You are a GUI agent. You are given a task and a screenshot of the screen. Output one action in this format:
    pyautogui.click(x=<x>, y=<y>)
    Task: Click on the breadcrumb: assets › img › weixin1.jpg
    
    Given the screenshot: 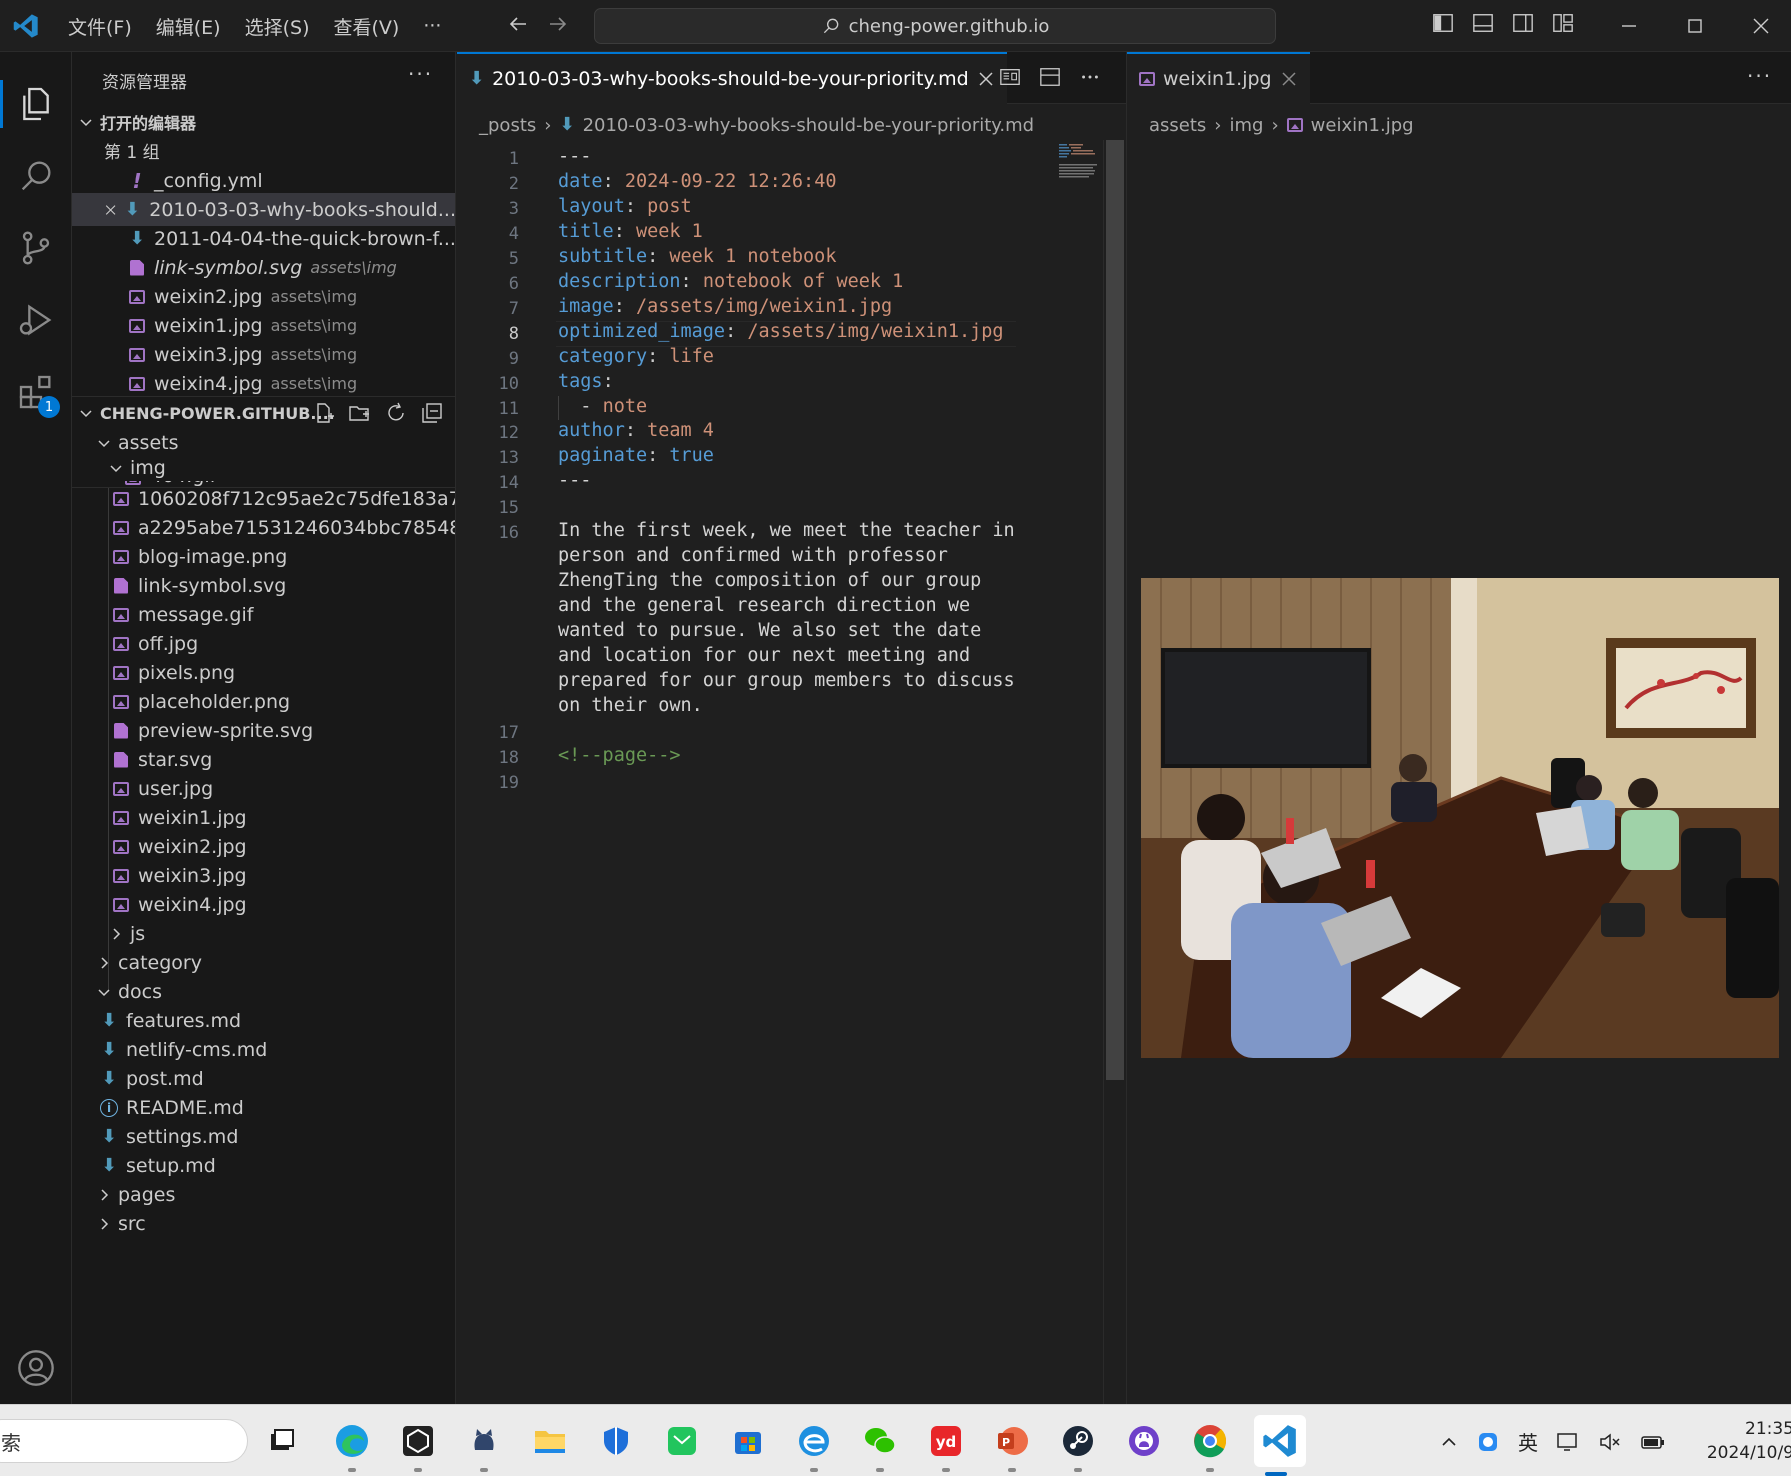 What is the action you would take?
    pyautogui.click(x=1281, y=125)
    